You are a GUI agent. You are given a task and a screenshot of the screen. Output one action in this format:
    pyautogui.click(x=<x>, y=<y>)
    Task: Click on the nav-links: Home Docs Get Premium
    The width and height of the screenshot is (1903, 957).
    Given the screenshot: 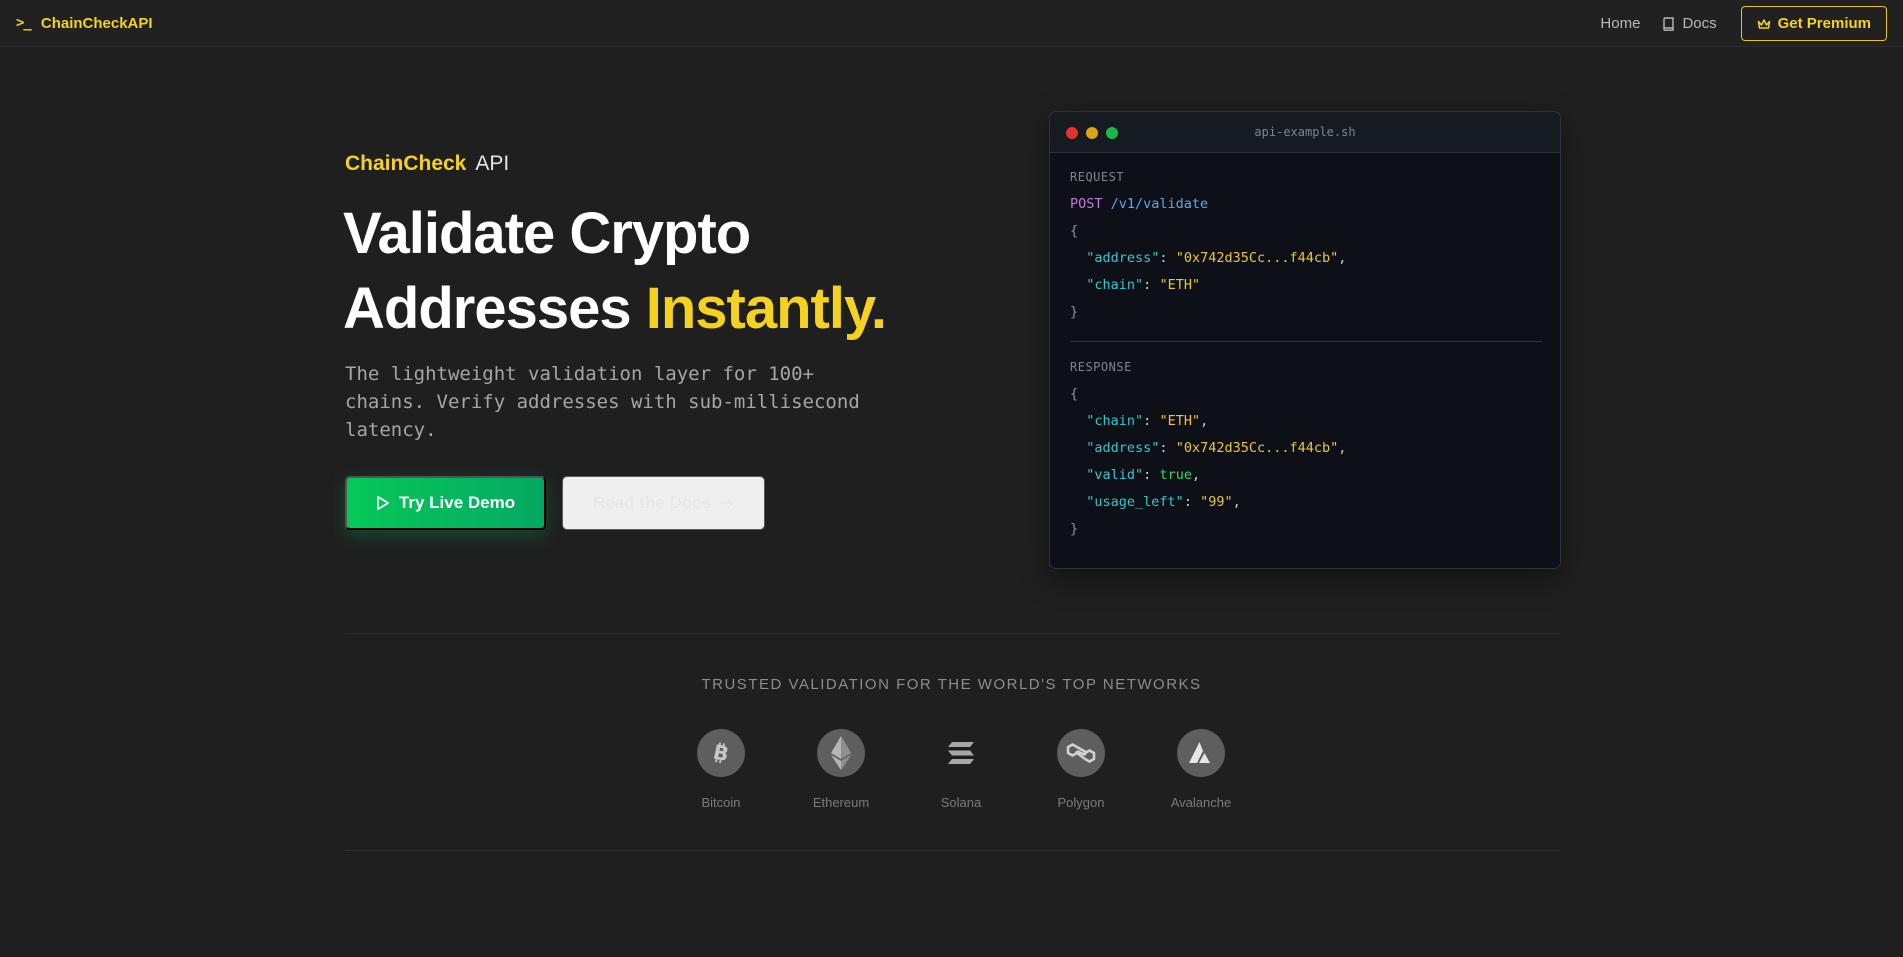 What is the action you would take?
    pyautogui.click(x=1743, y=23)
    